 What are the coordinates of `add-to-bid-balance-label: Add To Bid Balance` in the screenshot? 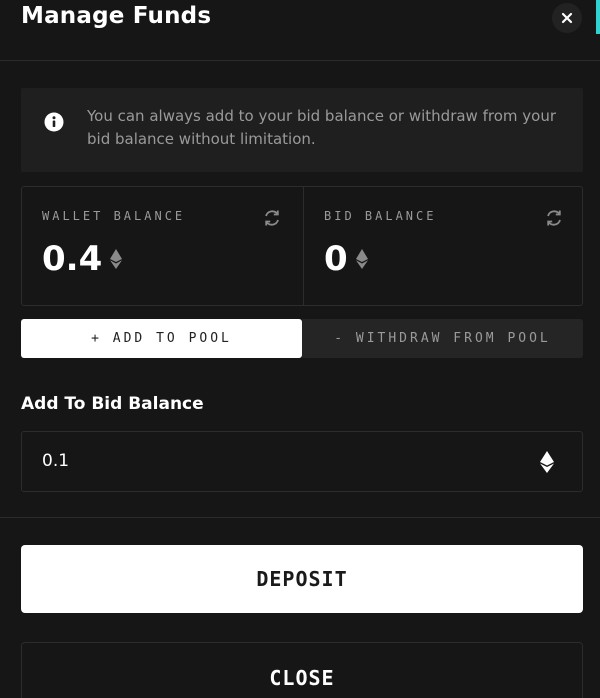 It's located at (112, 404).